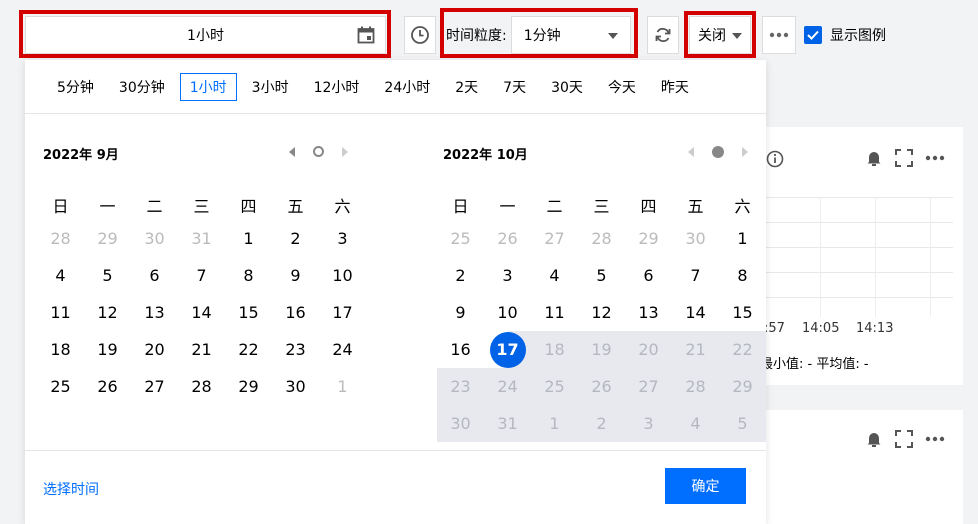 Image resolution: width=978 pixels, height=524 pixels. What do you see at coordinates (248, 386) in the screenshot?
I see `calendar-day: 29` at bounding box center [248, 386].